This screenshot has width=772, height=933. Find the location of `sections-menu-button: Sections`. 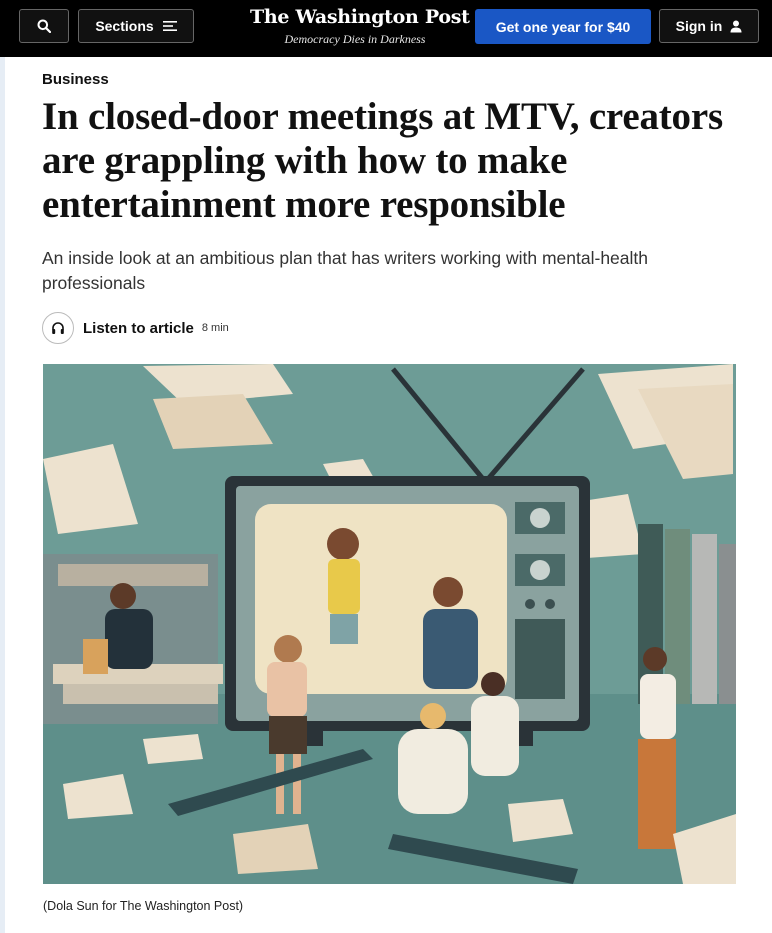

sections-menu-button: Sections is located at coordinates (136, 26).